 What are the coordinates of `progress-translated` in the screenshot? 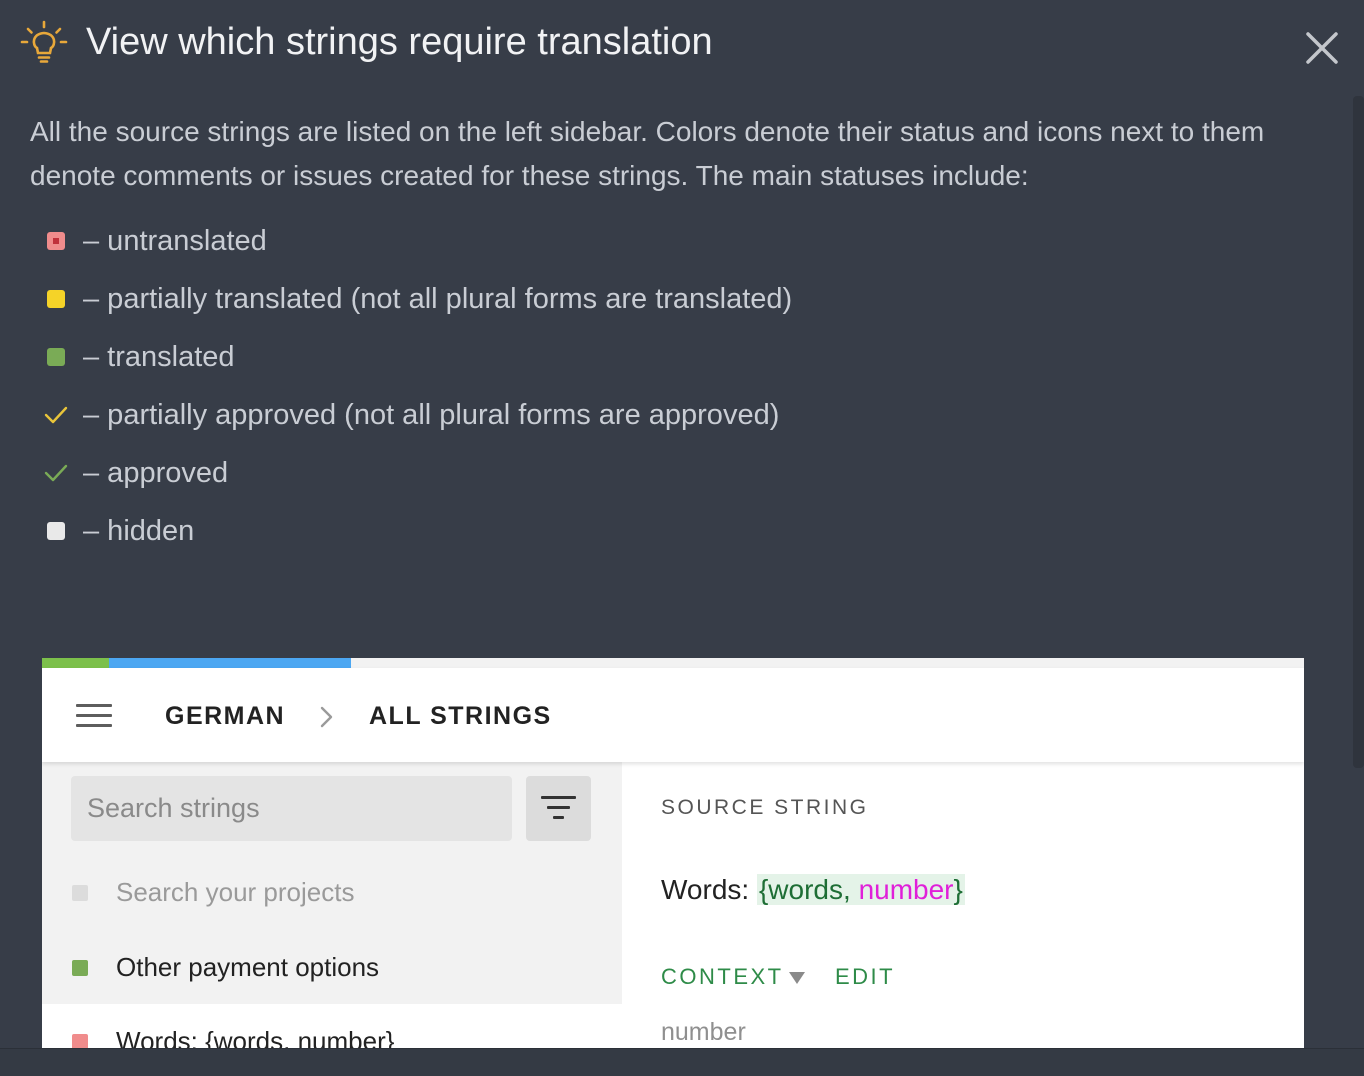 It's located at (75, 663).